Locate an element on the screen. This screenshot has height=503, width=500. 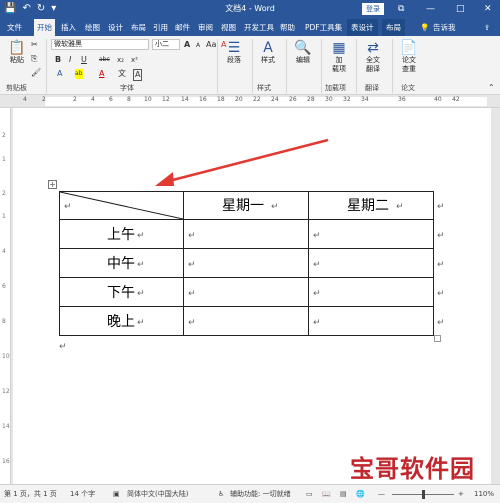
web-layout-icon: 🌐 is located at coordinates (360, 494).